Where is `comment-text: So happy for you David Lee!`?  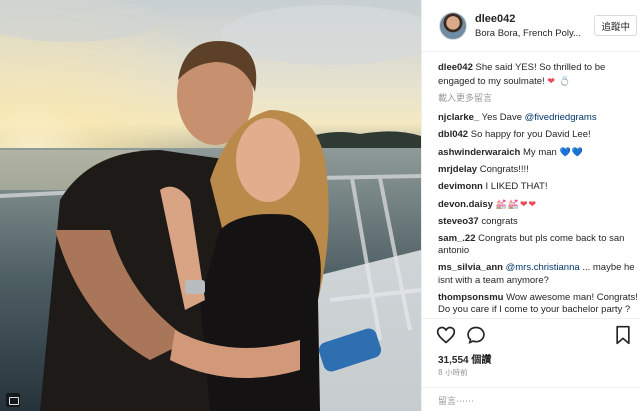 comment-text: So happy for you David Lee! is located at coordinates (530, 134).